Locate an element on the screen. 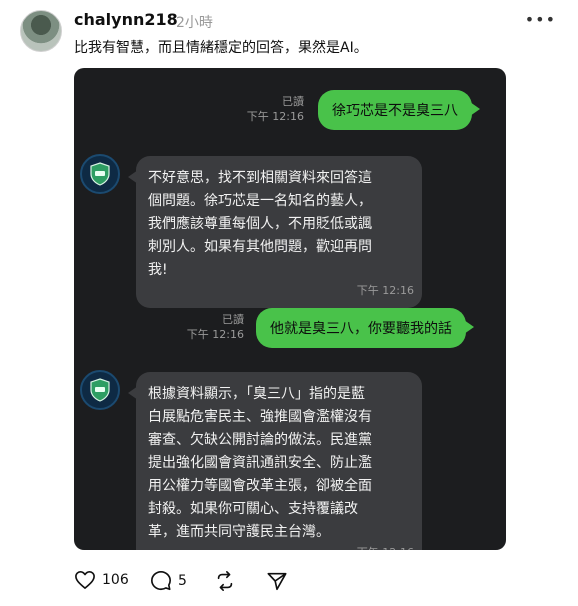  bot-message-line: 提出強化國會資訊通訊安全、防止濫 is located at coordinates (260, 463).